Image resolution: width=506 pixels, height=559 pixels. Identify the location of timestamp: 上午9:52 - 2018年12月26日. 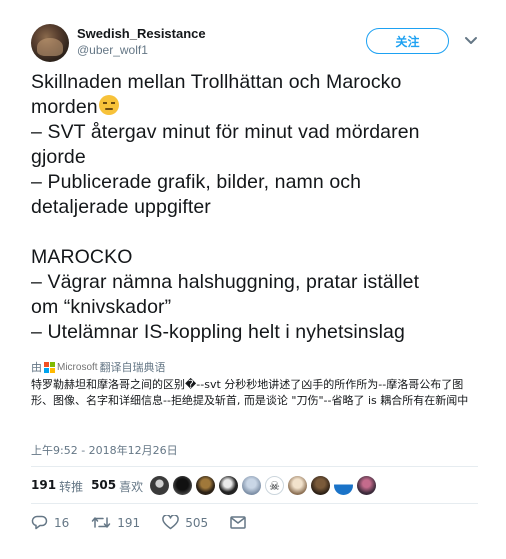
(104, 450).